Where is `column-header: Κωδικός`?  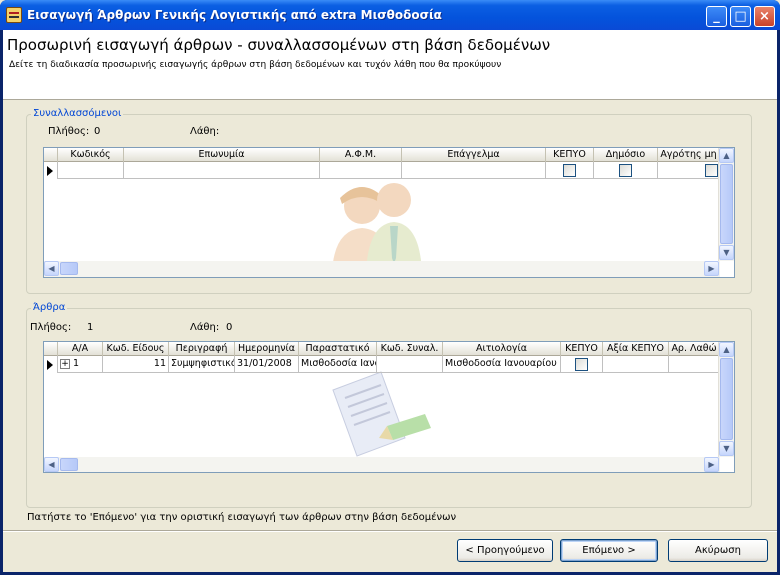 column-header: Κωδικός is located at coordinates (91, 155).